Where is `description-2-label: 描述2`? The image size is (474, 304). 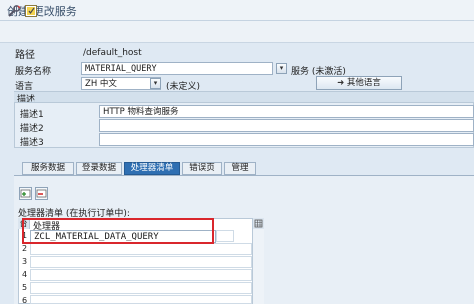 description-2-label: 描述2 is located at coordinates (32, 129).